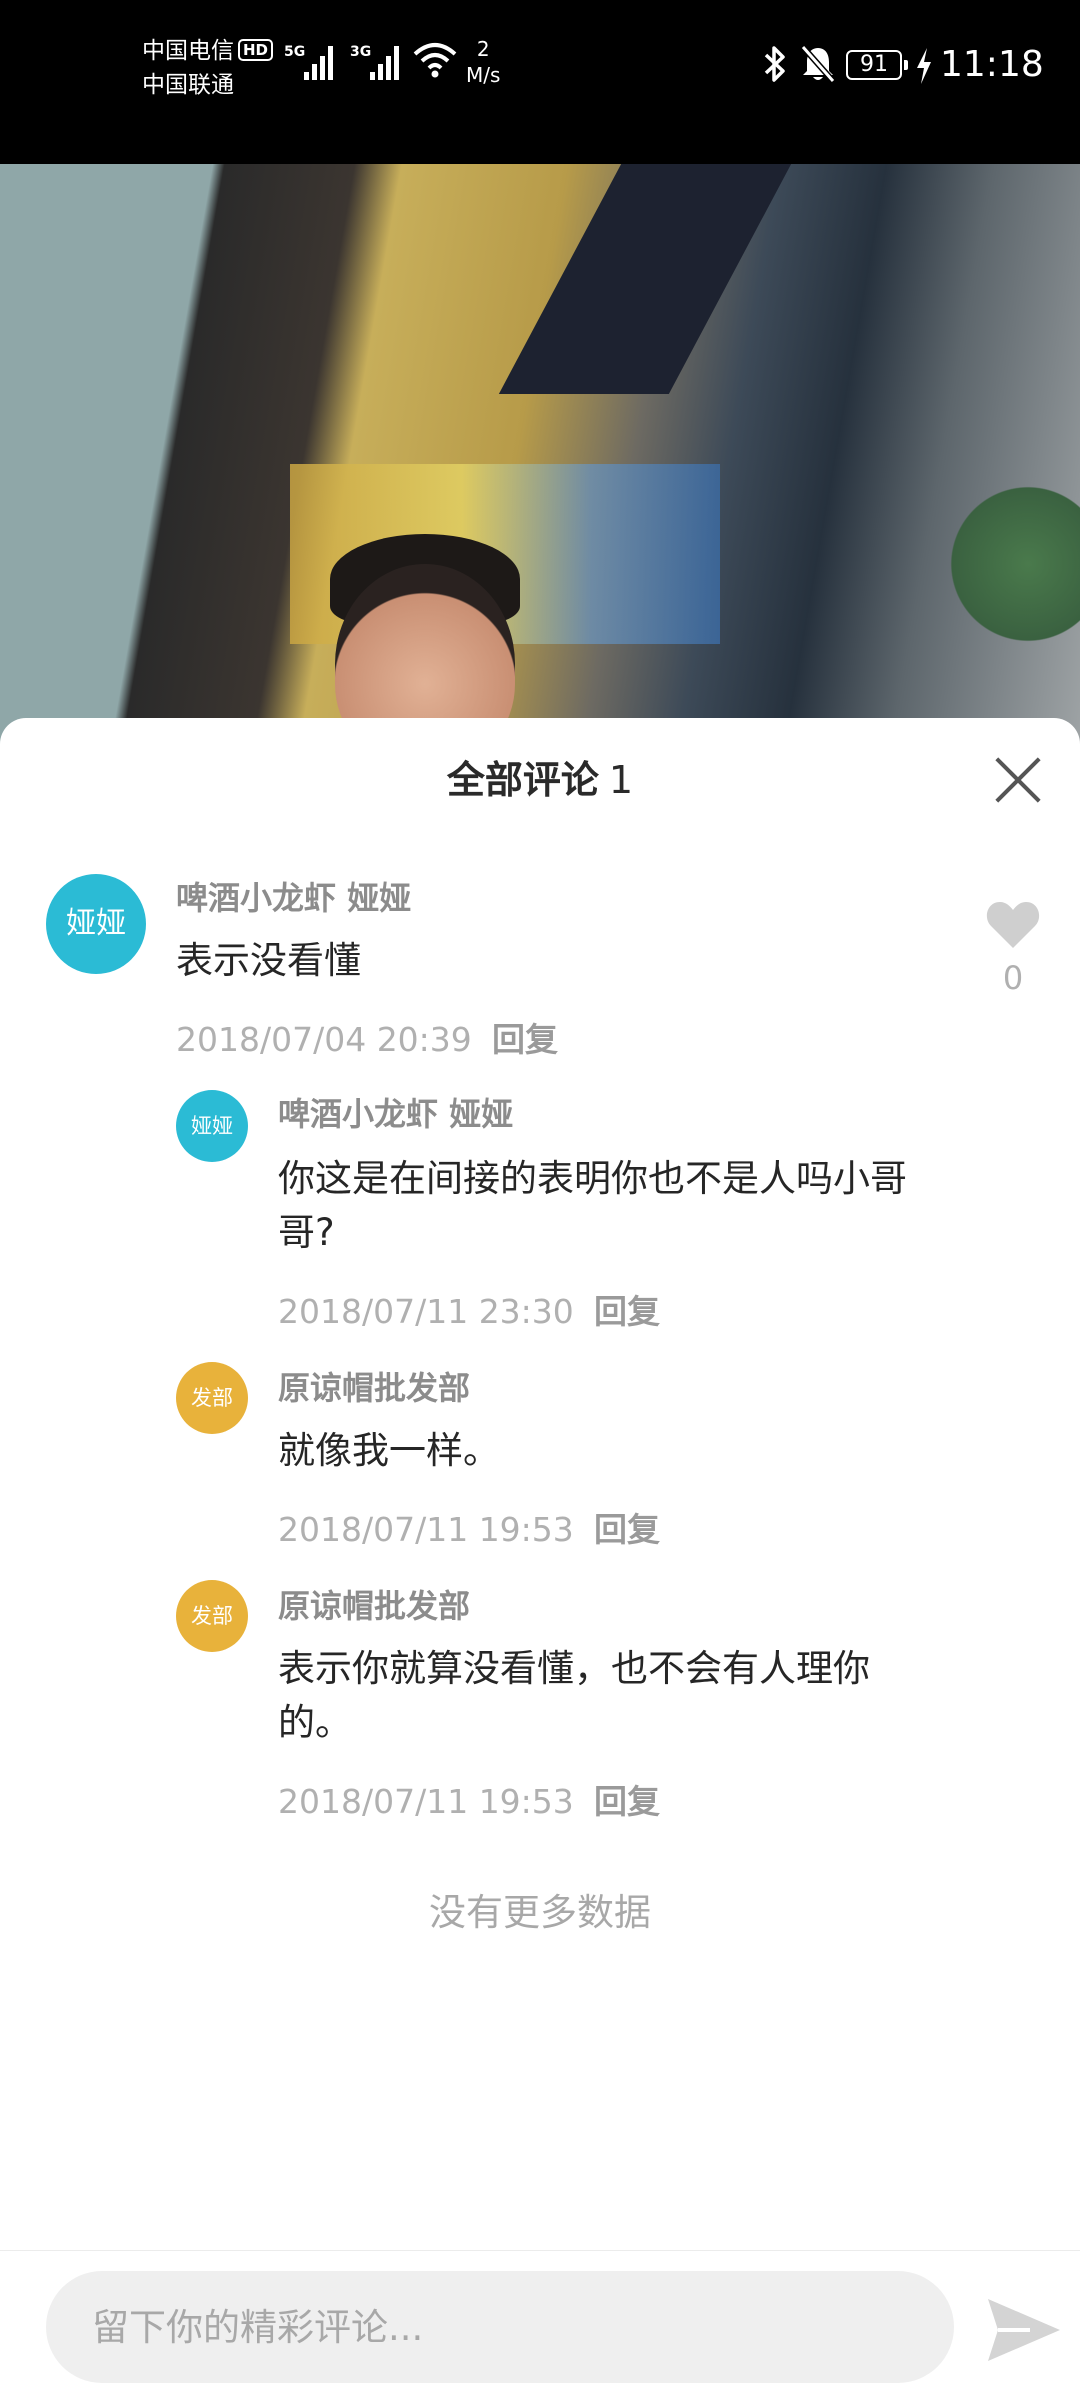  Describe the element at coordinates (1013, 924) in the screenshot. I see `like-heart-icon` at that location.